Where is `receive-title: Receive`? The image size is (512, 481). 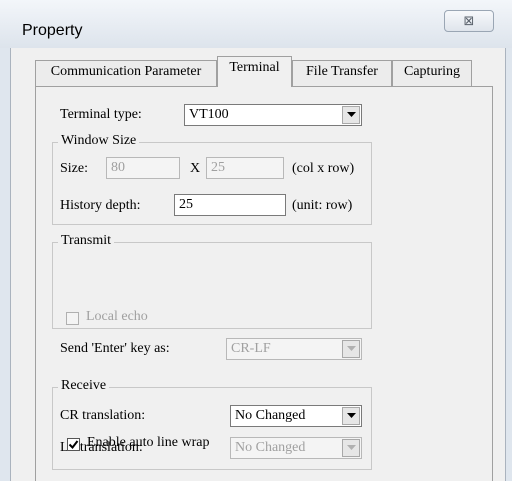 receive-title: Receive is located at coordinates (84, 386).